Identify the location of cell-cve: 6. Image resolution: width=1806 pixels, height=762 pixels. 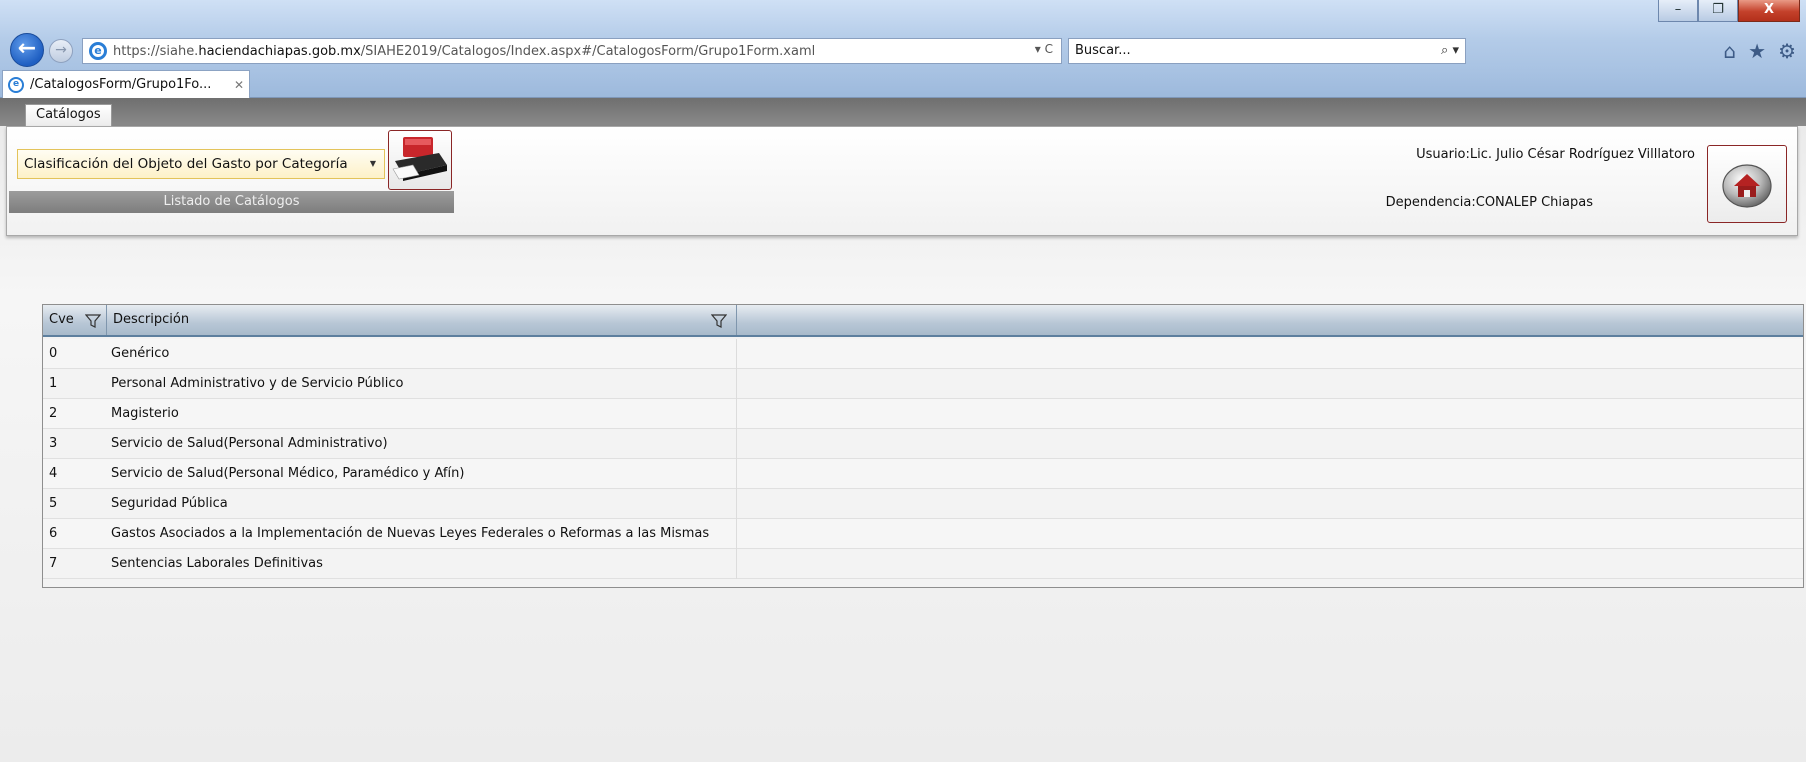
(53, 533).